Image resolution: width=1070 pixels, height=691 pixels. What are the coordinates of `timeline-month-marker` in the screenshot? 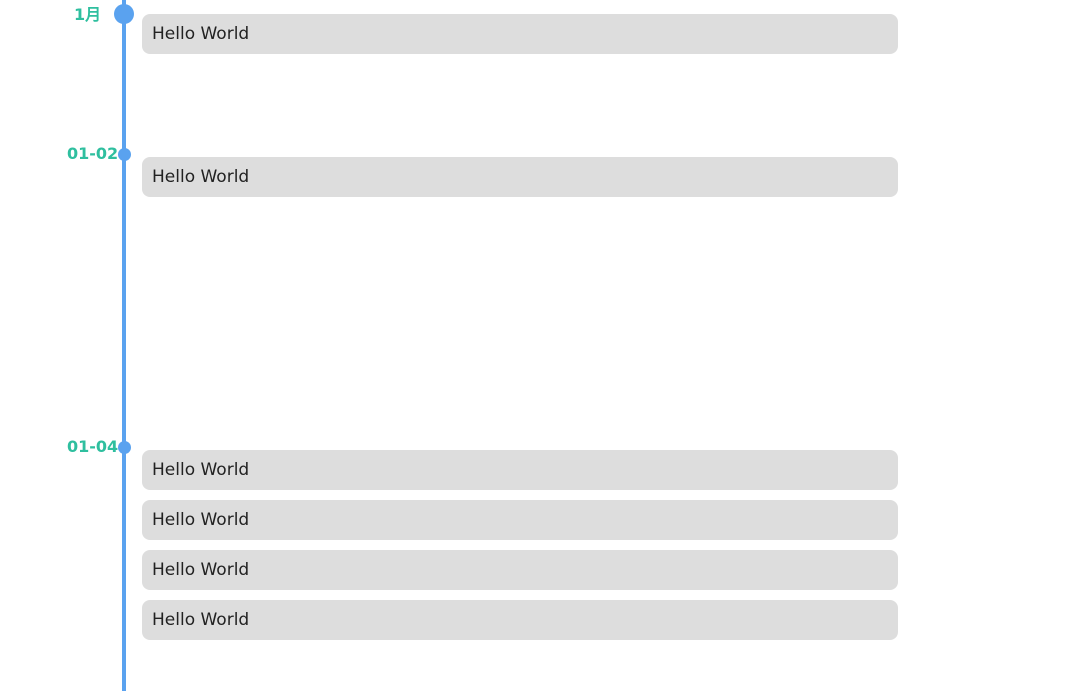 It's located at (124, 14).